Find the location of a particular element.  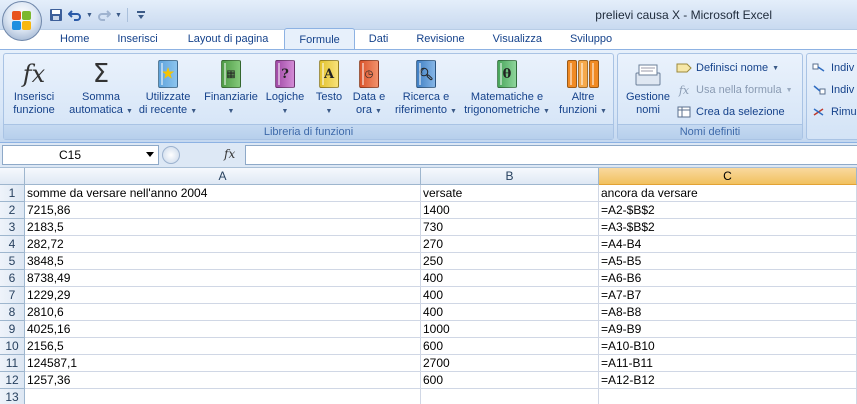

row-header: 12 is located at coordinates (12, 380).